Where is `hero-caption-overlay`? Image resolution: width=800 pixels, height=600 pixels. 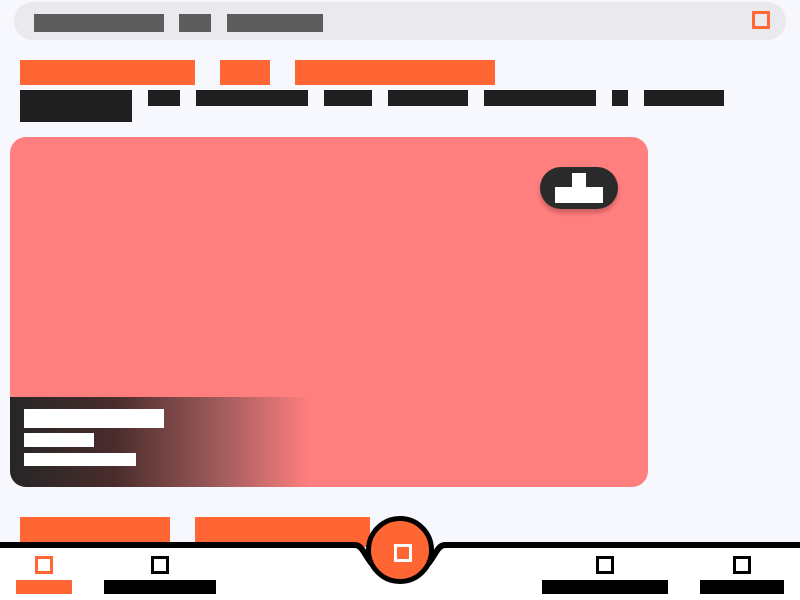 hero-caption-overlay is located at coordinates (160, 442).